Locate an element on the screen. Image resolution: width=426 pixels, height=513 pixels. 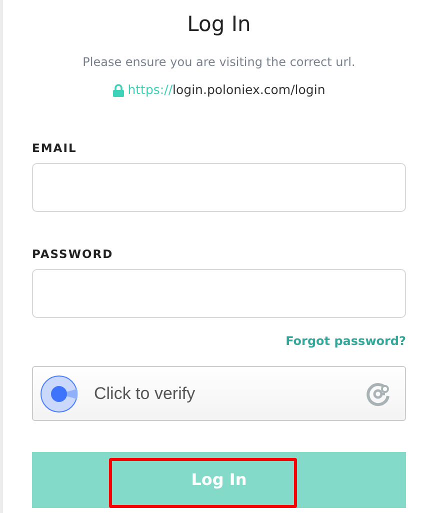
captcha-widget: Click to verify is located at coordinates (219, 394).